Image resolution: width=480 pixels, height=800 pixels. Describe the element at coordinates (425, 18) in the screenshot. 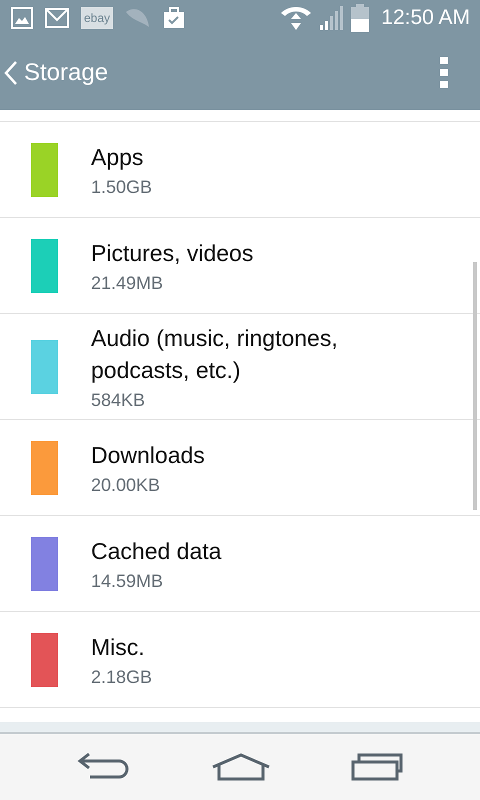

I see `clock-time: 12:50 AM` at that location.